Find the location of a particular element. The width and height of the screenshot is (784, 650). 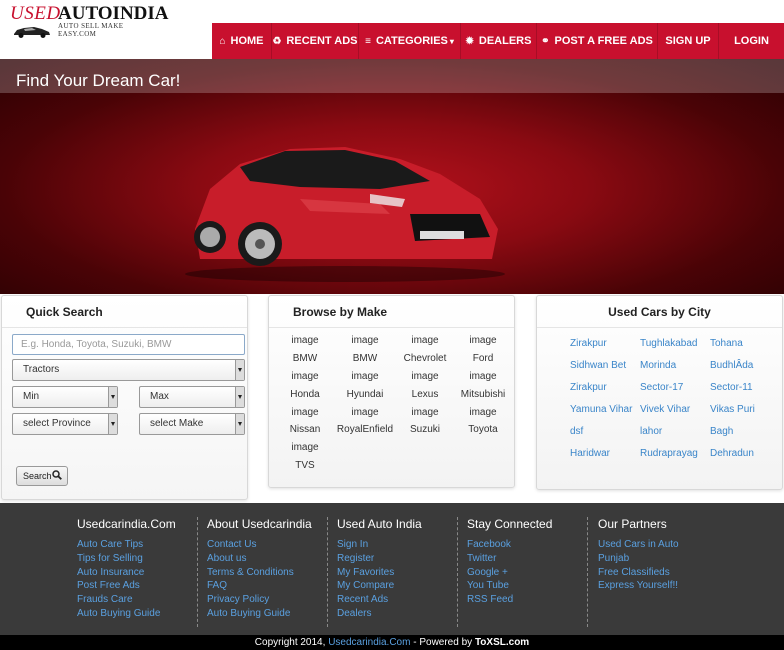

footer-link: Dealers is located at coordinates (397, 614).